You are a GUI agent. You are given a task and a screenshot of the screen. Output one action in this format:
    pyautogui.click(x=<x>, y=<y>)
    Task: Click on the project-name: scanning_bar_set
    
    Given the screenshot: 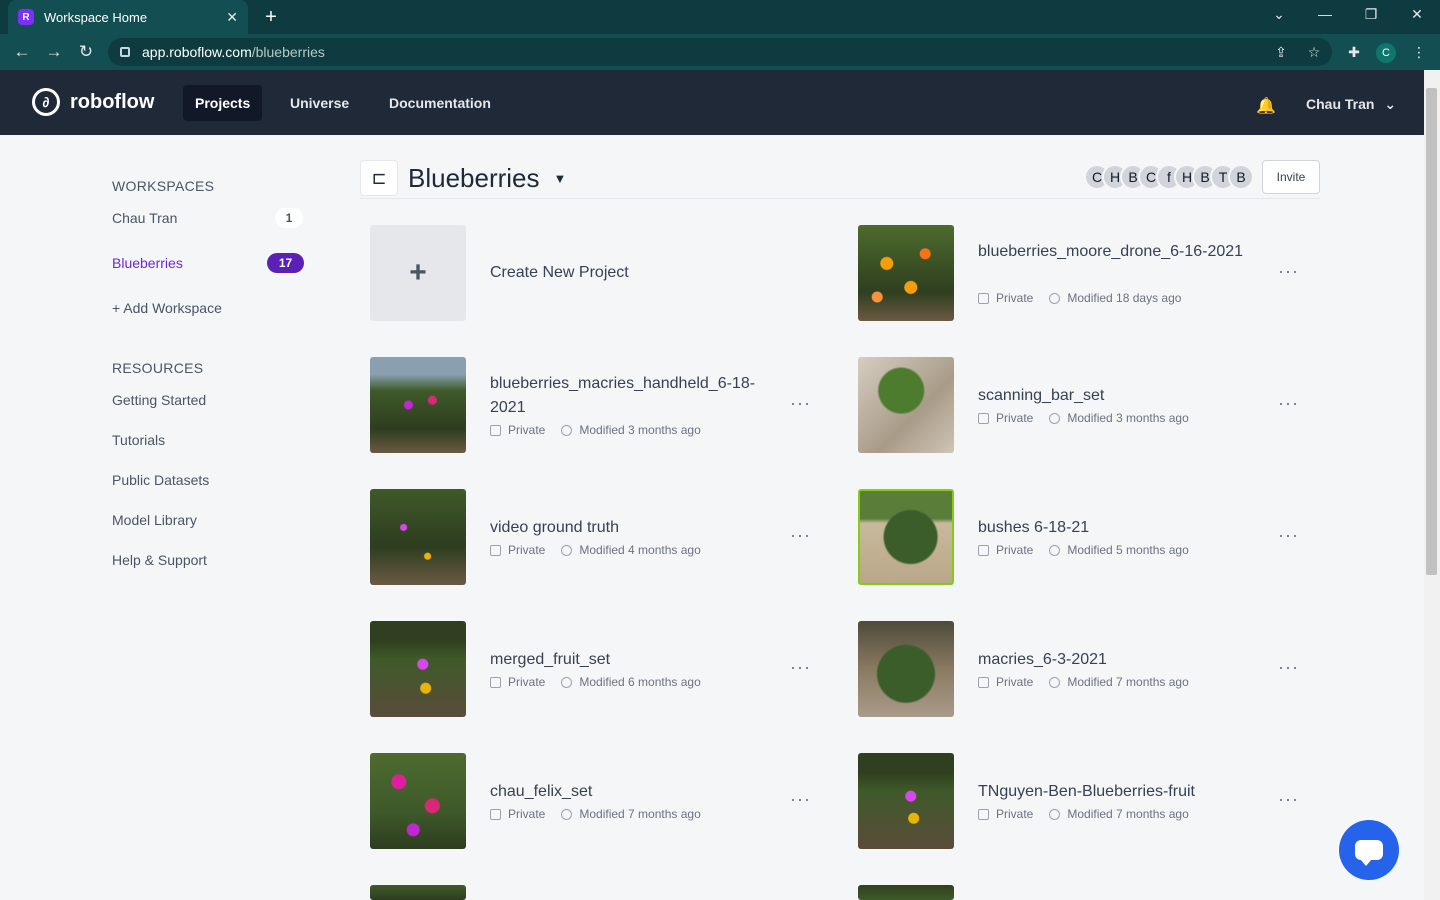 What is the action you would take?
    pyautogui.click(x=1113, y=396)
    